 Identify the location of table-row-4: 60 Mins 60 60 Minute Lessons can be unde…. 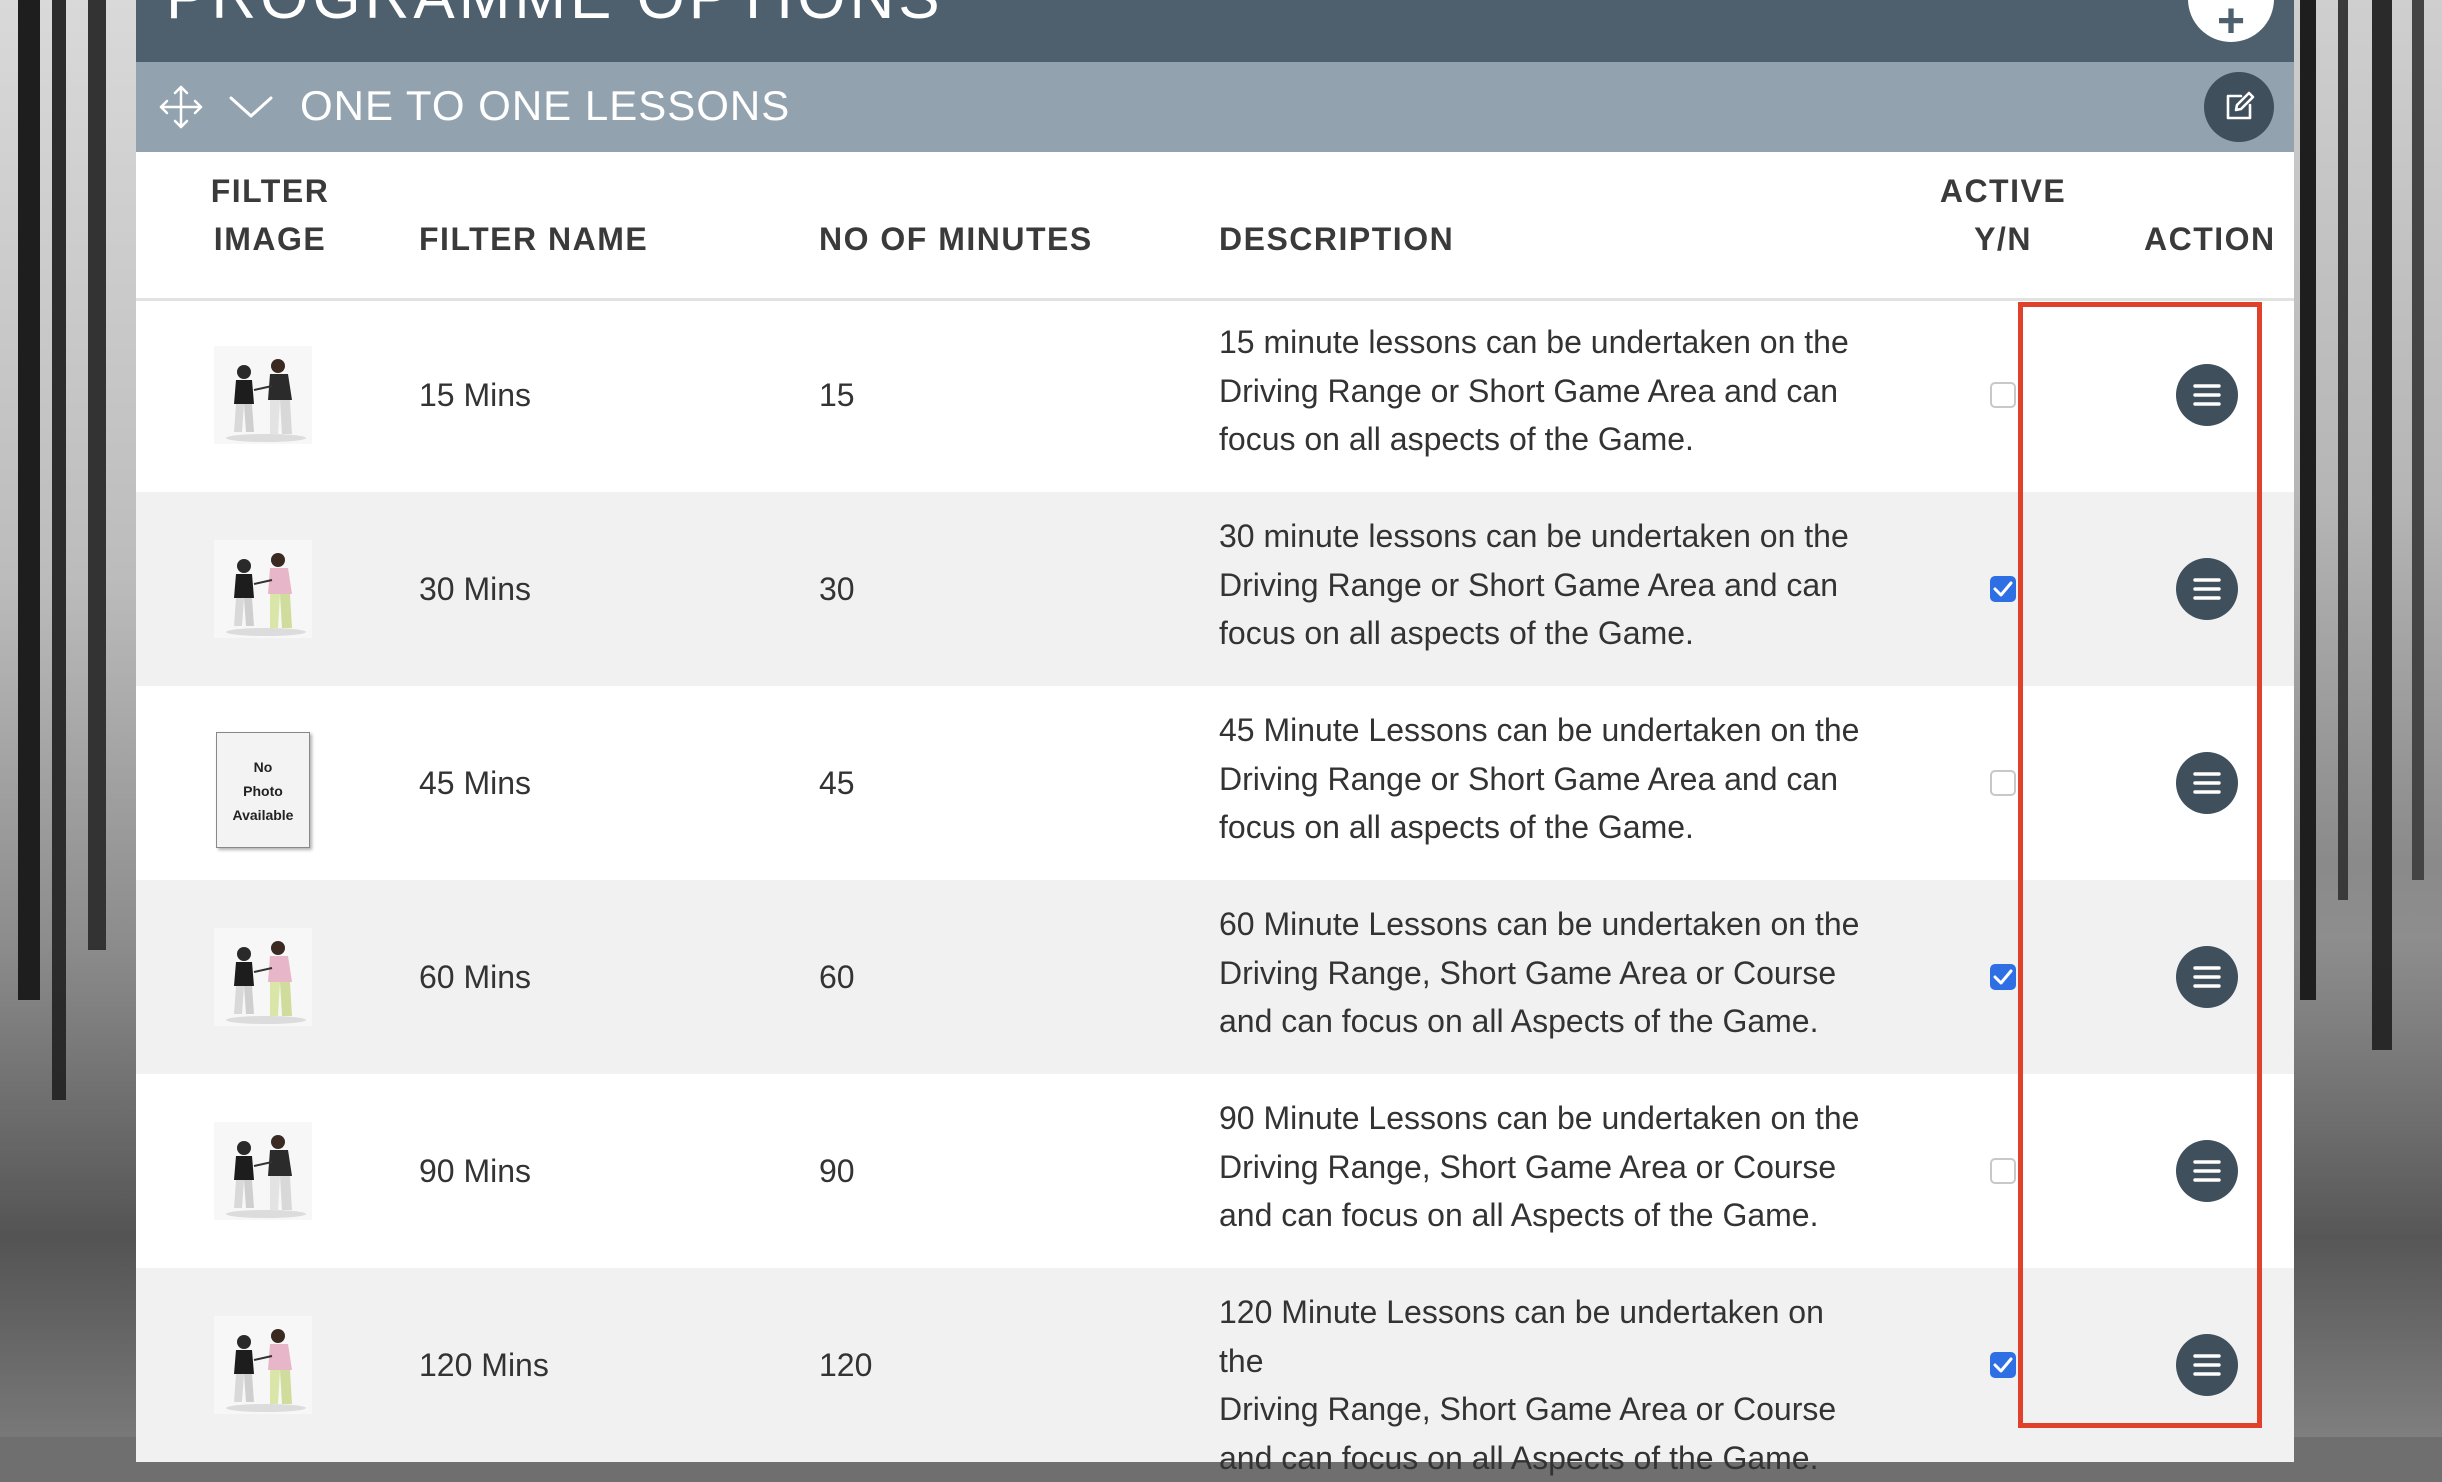
(1215, 977).